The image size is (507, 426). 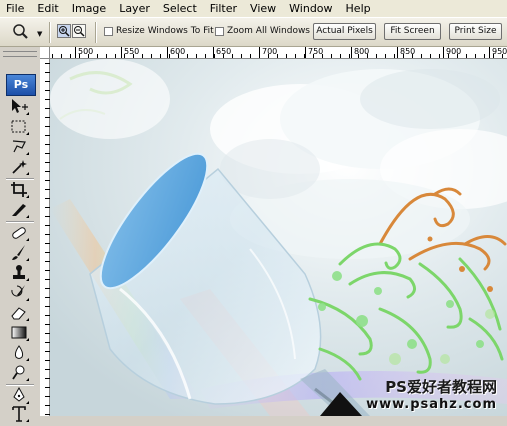 What do you see at coordinates (19, 189) in the screenshot?
I see `crop-tool-icon` at bounding box center [19, 189].